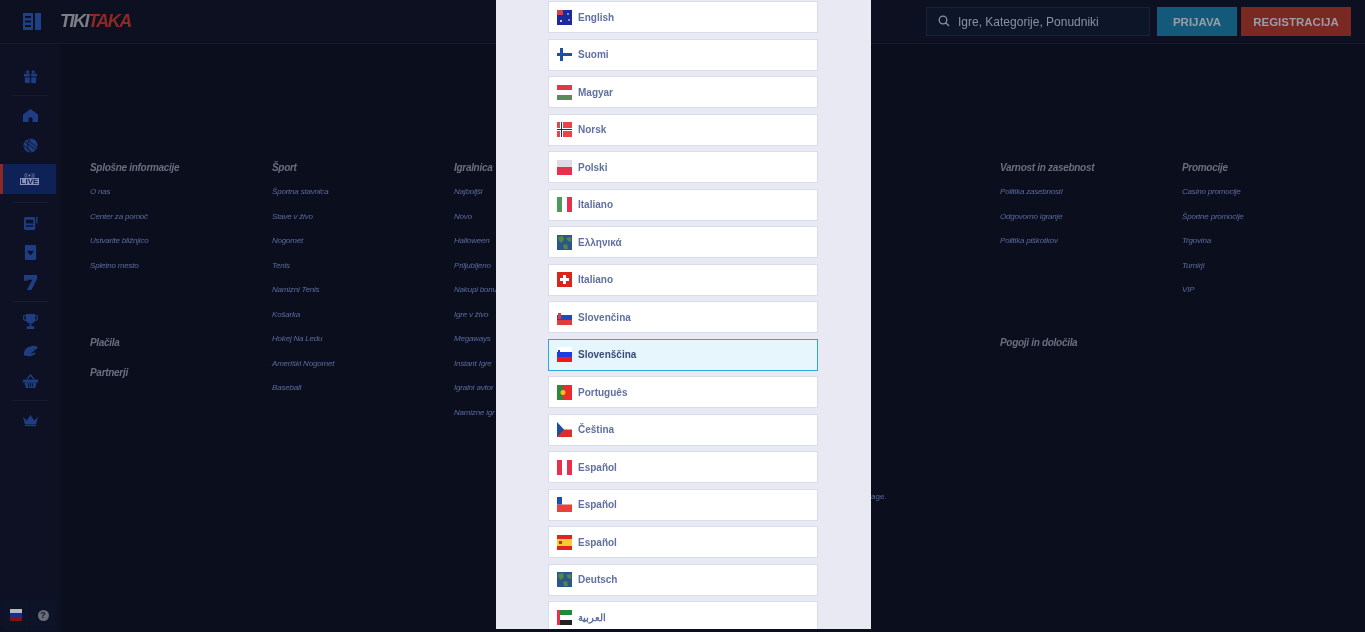  What do you see at coordinates (32, 21) in the screenshot?
I see `menu-icon` at bounding box center [32, 21].